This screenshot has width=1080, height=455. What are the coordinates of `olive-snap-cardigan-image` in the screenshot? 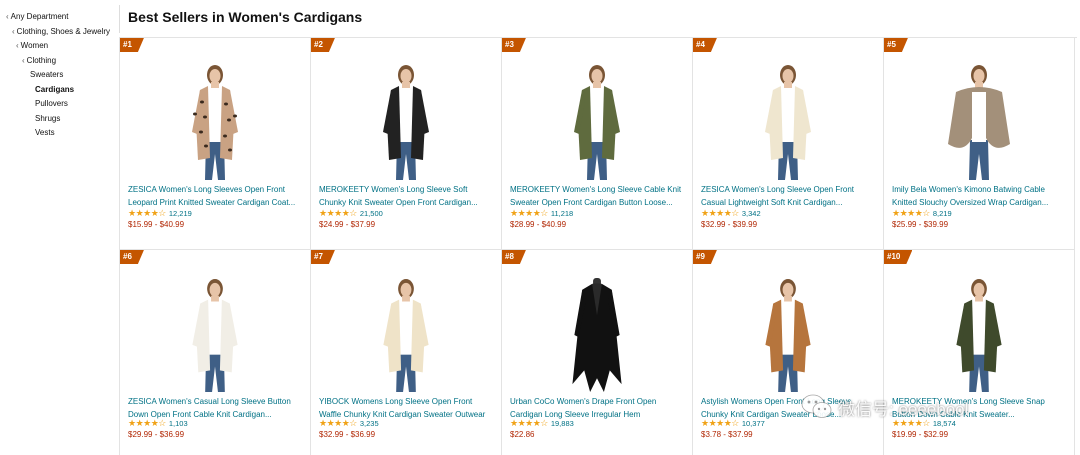 It's located at (979, 335).